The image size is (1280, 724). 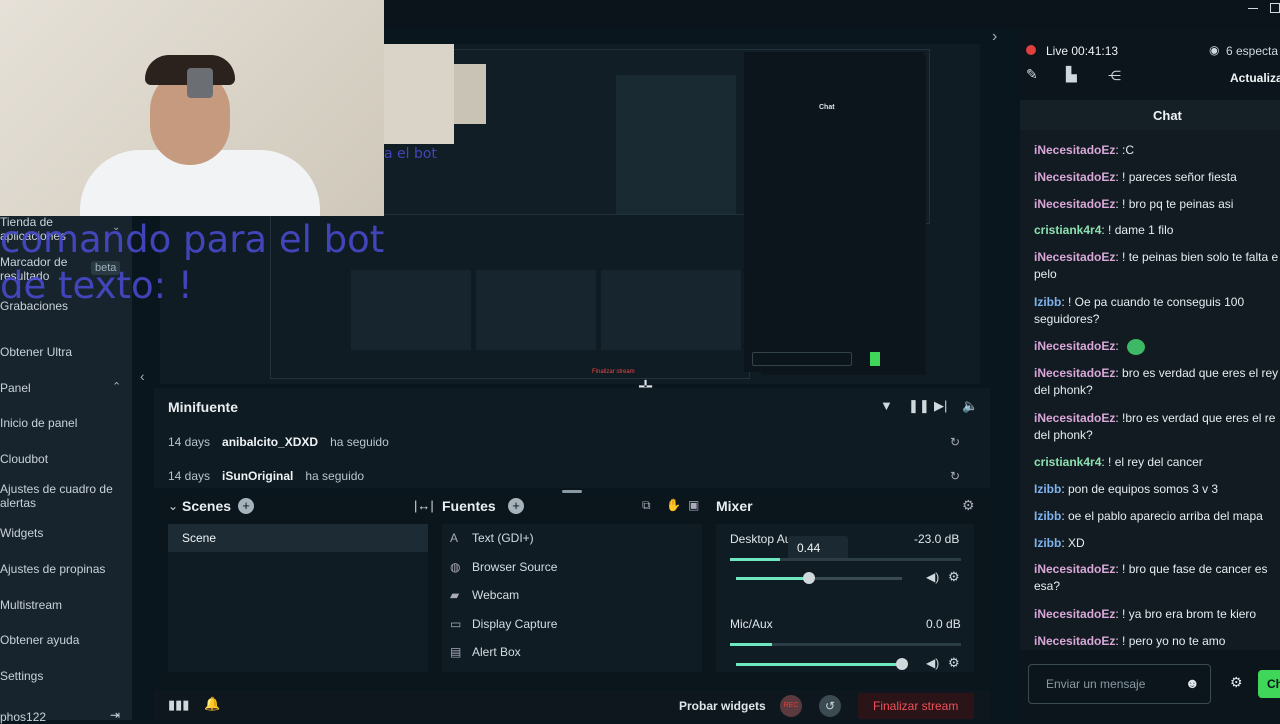 I want to click on sidebar-item-widgets: Widgets, so click(x=21, y=533).